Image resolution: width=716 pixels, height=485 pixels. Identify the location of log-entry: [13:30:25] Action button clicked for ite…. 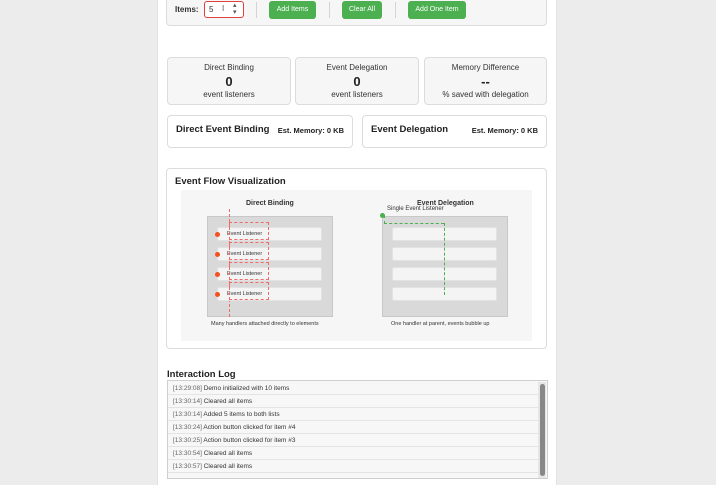
(354, 440).